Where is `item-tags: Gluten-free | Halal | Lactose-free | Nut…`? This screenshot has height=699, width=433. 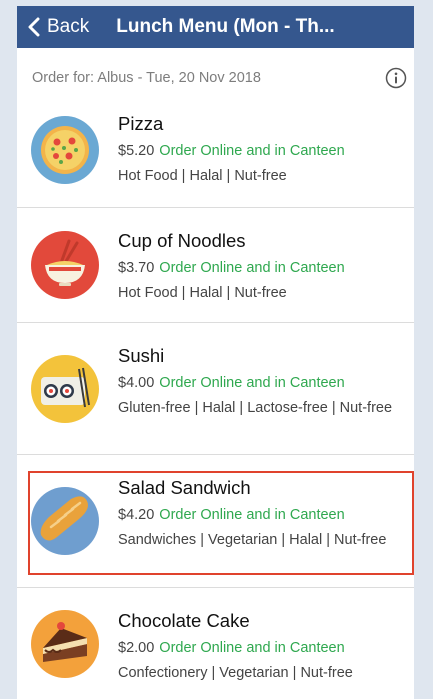
item-tags: Gluten-free | Halal | Lactose-free | Nut… is located at coordinates (255, 408).